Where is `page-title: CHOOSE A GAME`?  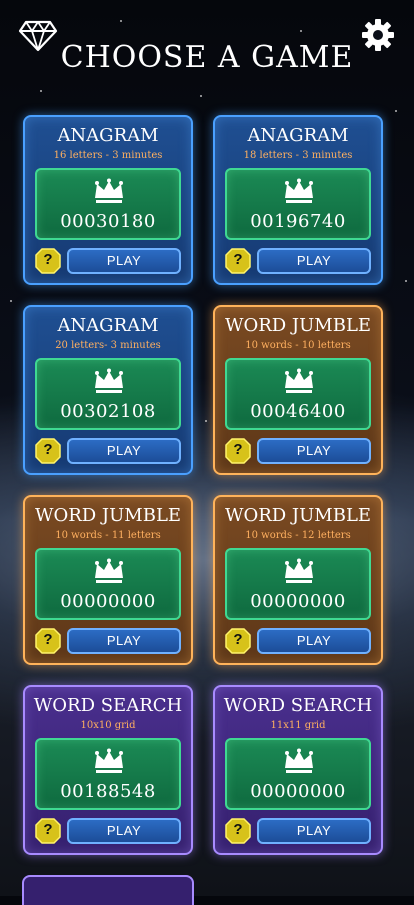
page-title: CHOOSE A GAME is located at coordinates (207, 57).